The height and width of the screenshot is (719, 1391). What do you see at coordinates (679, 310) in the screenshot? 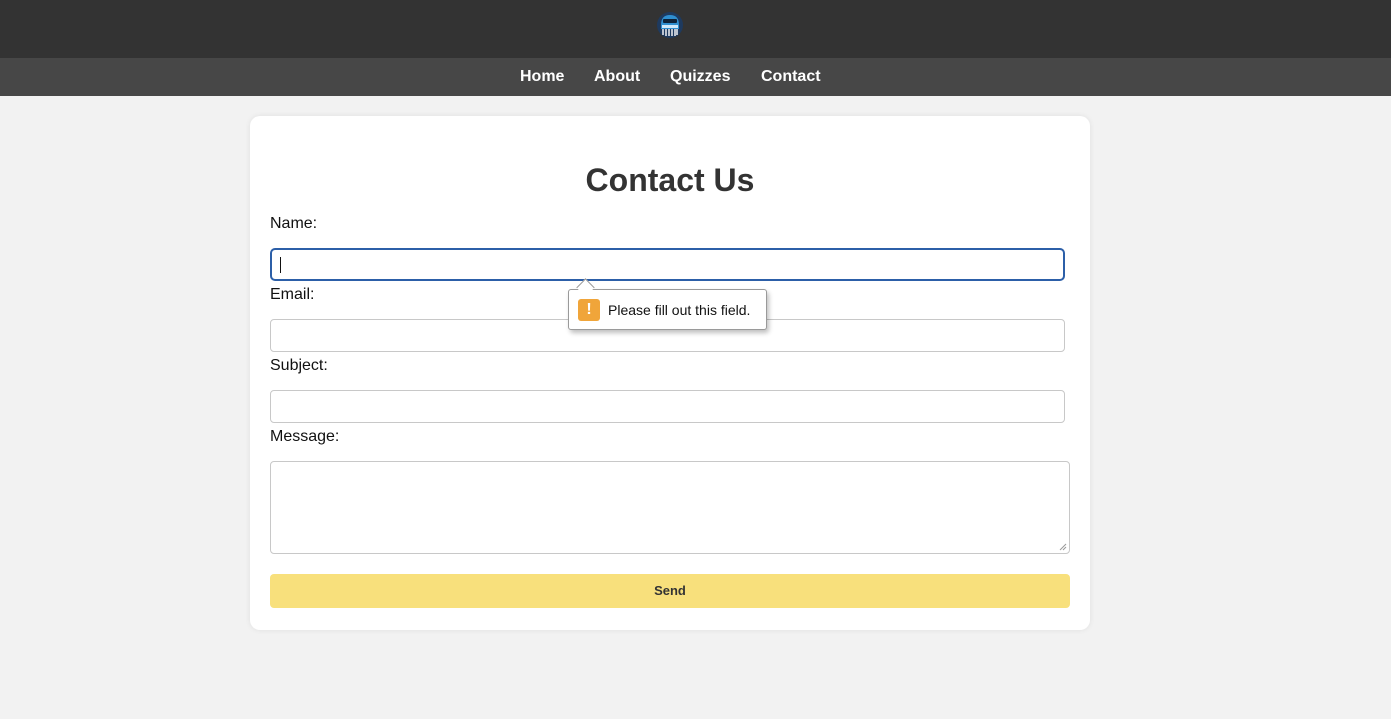
I see `validation-message: Please fill out this field.` at bounding box center [679, 310].